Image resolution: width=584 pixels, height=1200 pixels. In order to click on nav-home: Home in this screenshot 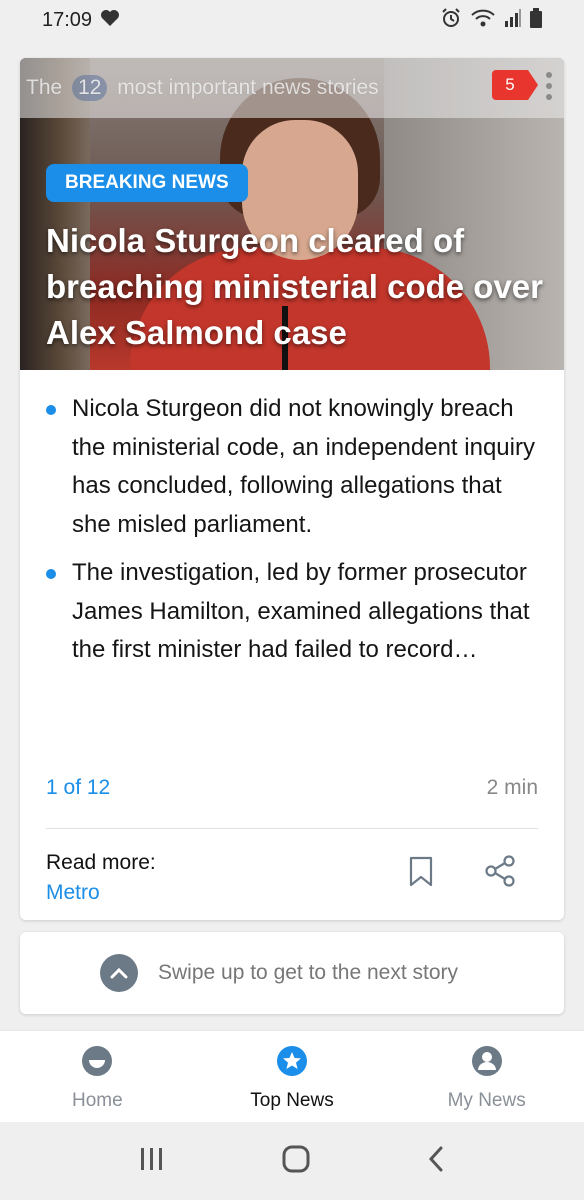, I will do `click(97, 1076)`.